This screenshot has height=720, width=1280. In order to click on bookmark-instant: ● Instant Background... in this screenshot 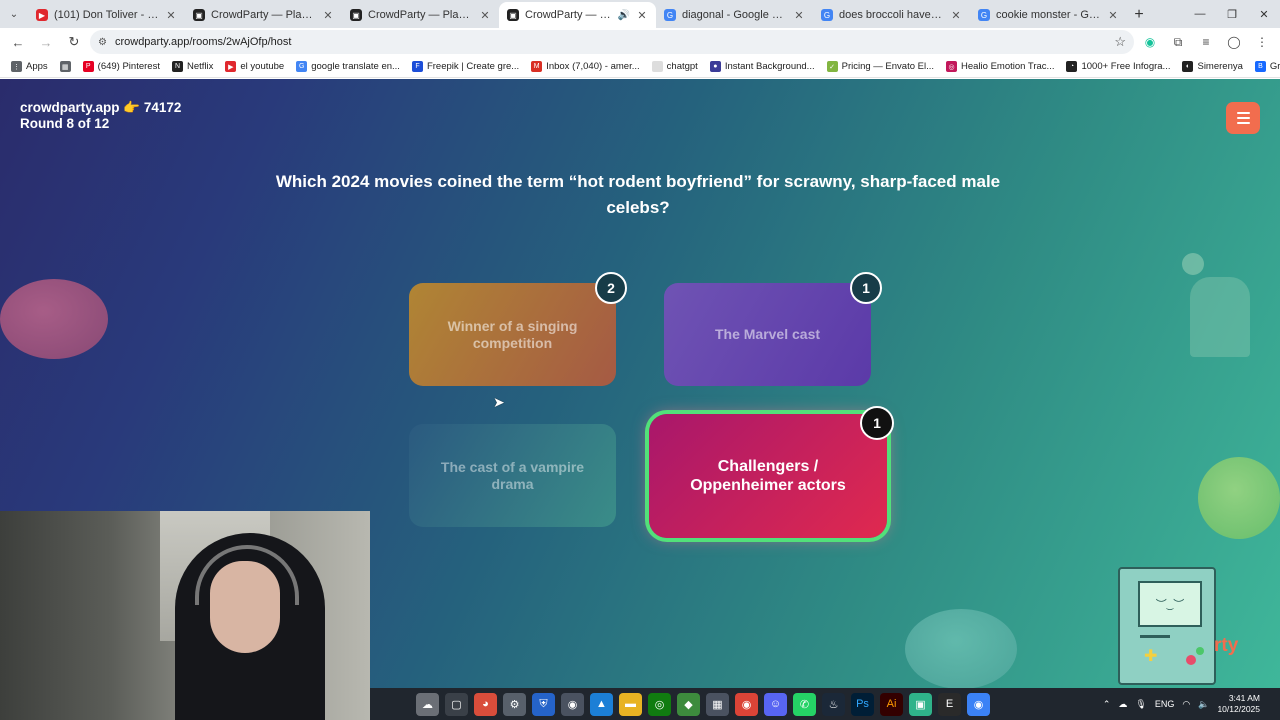, I will do `click(762, 67)`.